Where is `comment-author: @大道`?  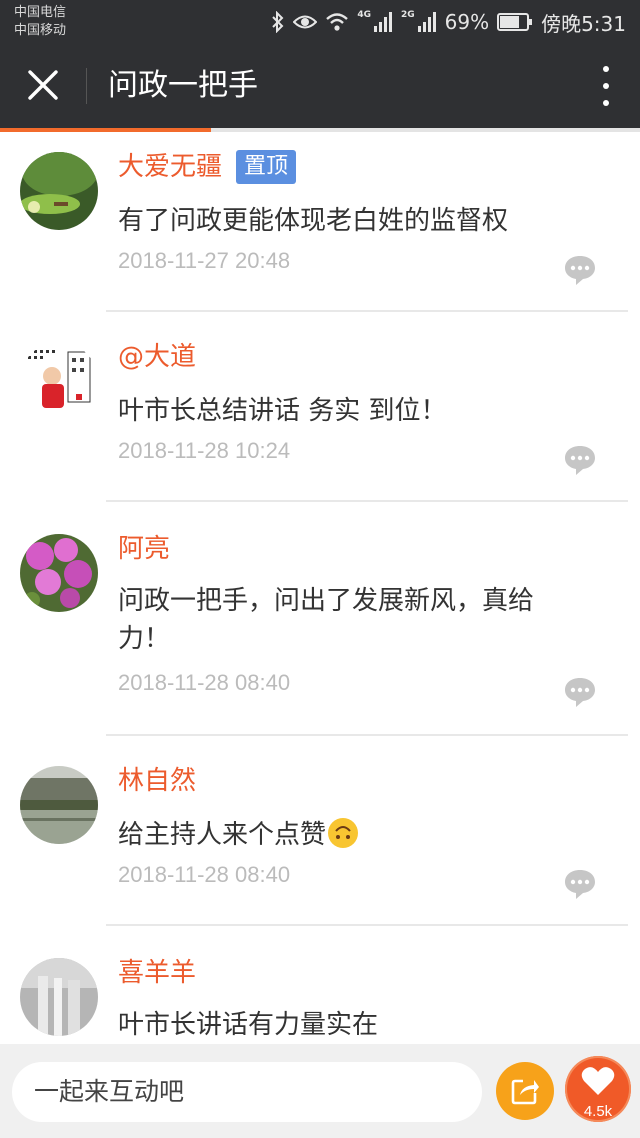
comment-author: @大道 is located at coordinates (157, 357).